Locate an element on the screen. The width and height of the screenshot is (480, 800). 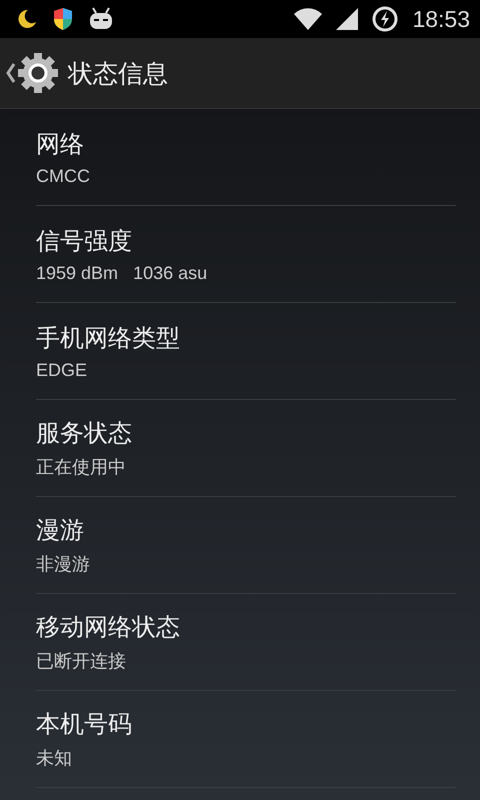
status-row: 漫游 非漫游 is located at coordinates (246, 545).